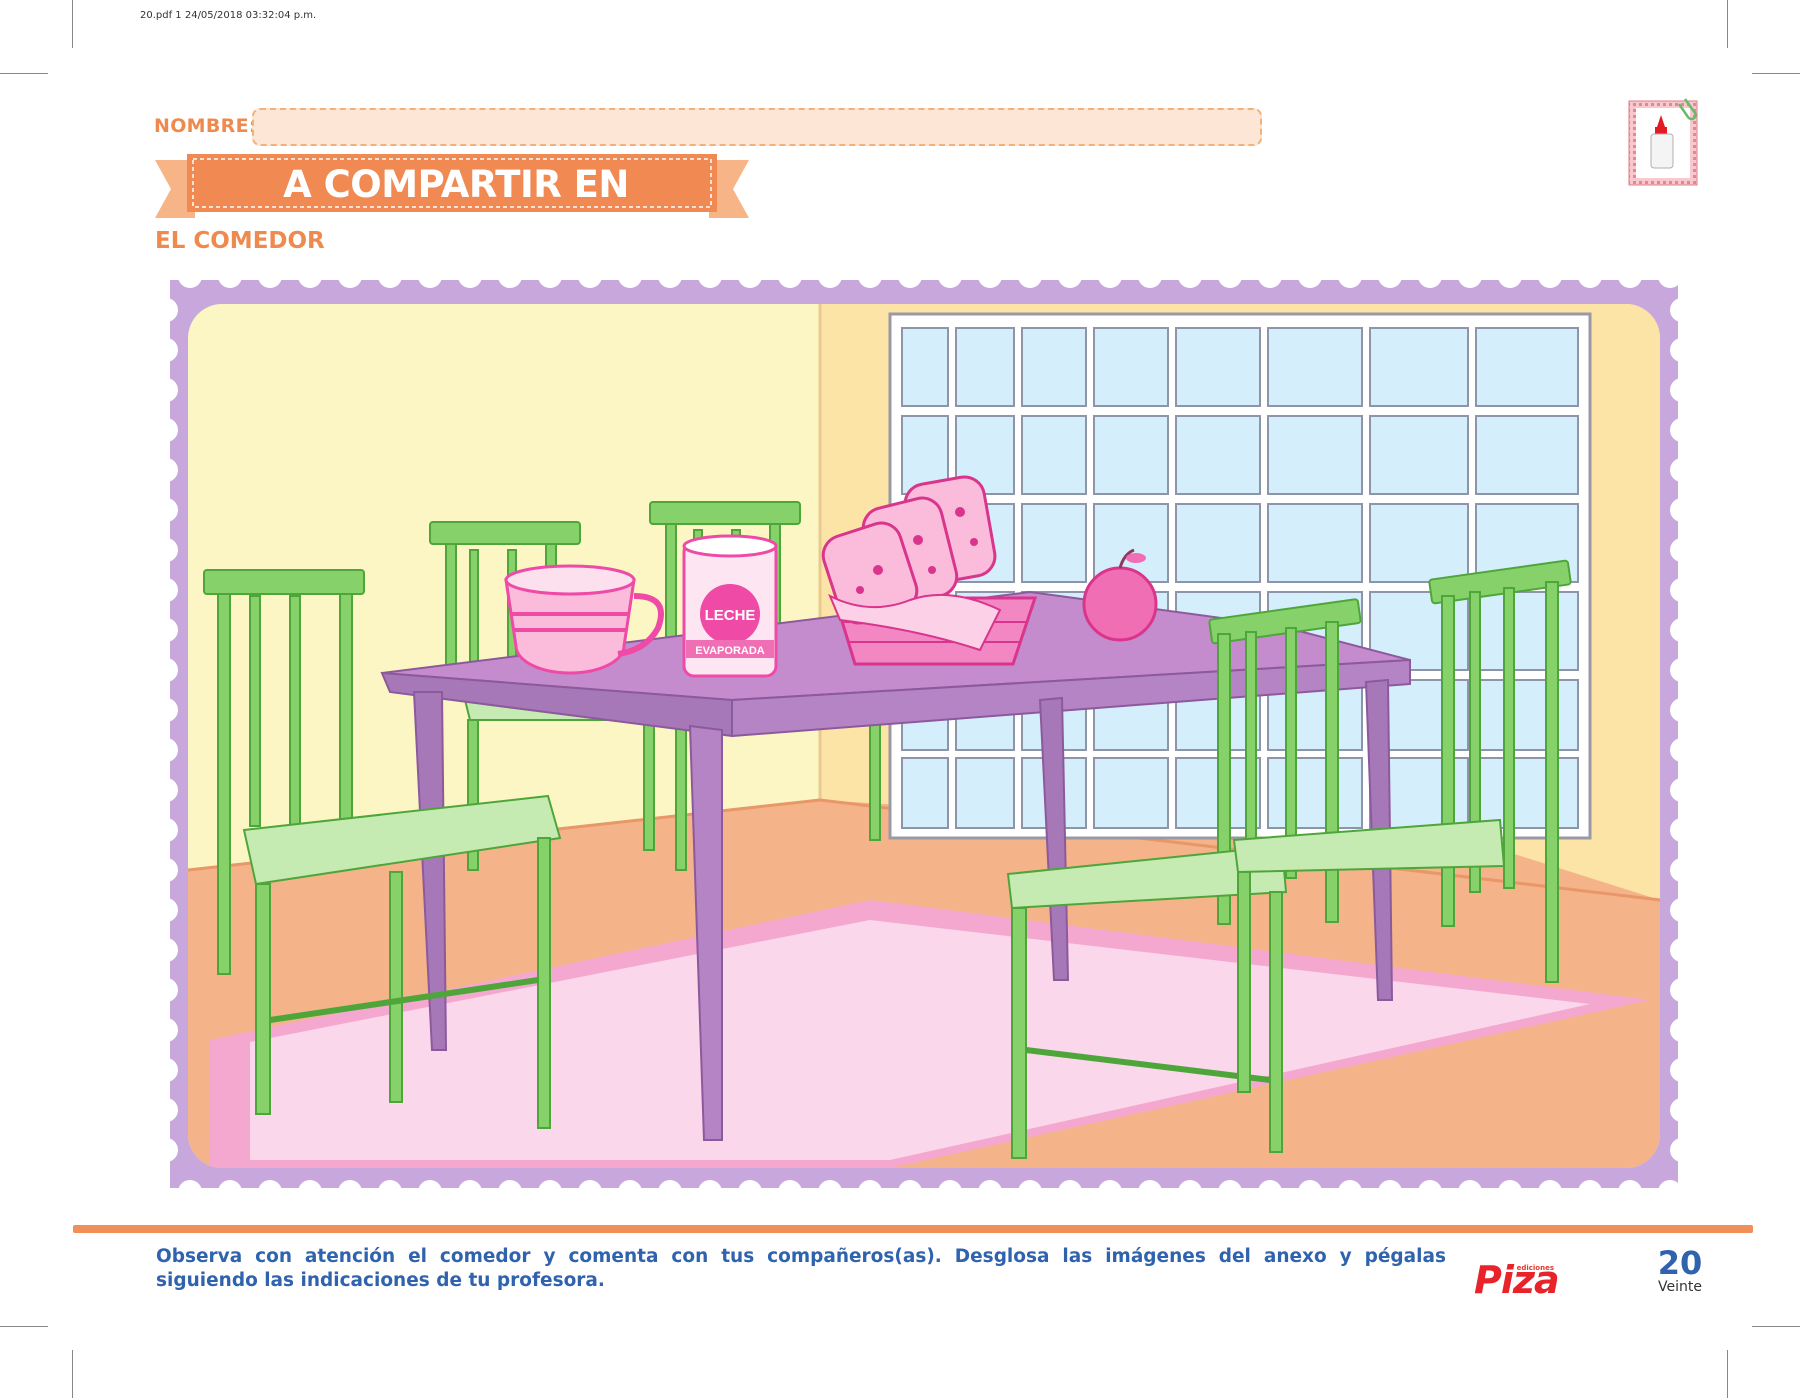 This screenshot has height=1398, width=1800. Describe the element at coordinates (1680, 1263) in the screenshot. I see `page-number: 20` at that location.